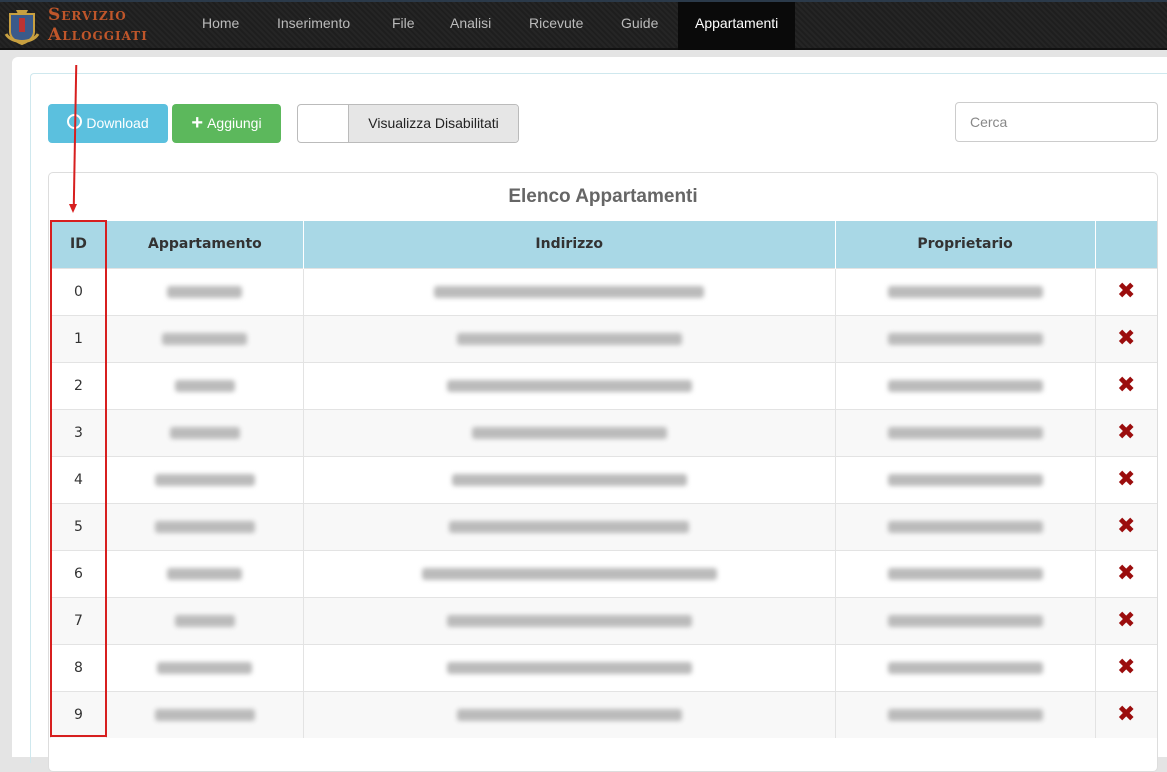  What do you see at coordinates (569, 244) in the screenshot?
I see `header-indirizzo: Indirizzo` at bounding box center [569, 244].